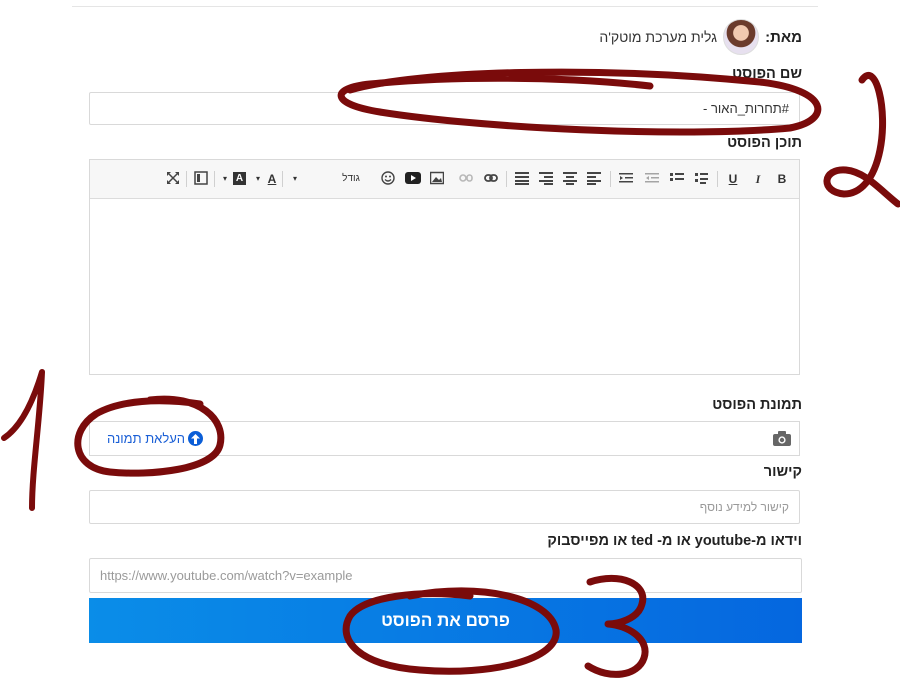 This screenshot has height=681, width=900. What do you see at coordinates (239, 178) in the screenshot?
I see `background-color-button: A` at bounding box center [239, 178].